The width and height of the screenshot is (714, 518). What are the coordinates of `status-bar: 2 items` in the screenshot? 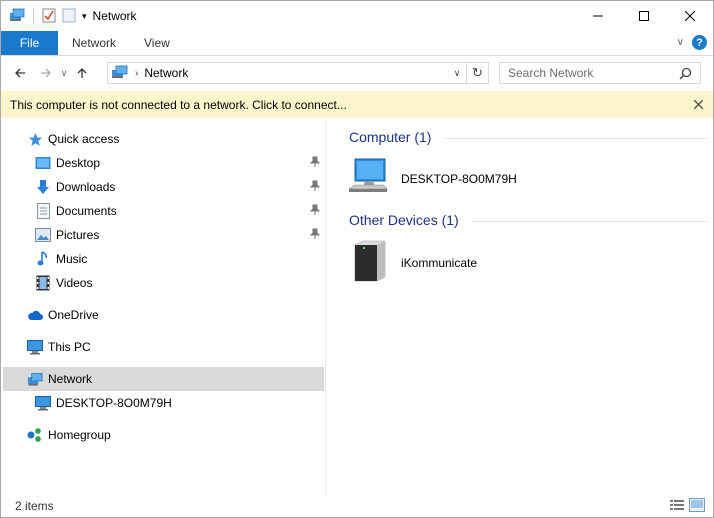 It's located at (357, 506).